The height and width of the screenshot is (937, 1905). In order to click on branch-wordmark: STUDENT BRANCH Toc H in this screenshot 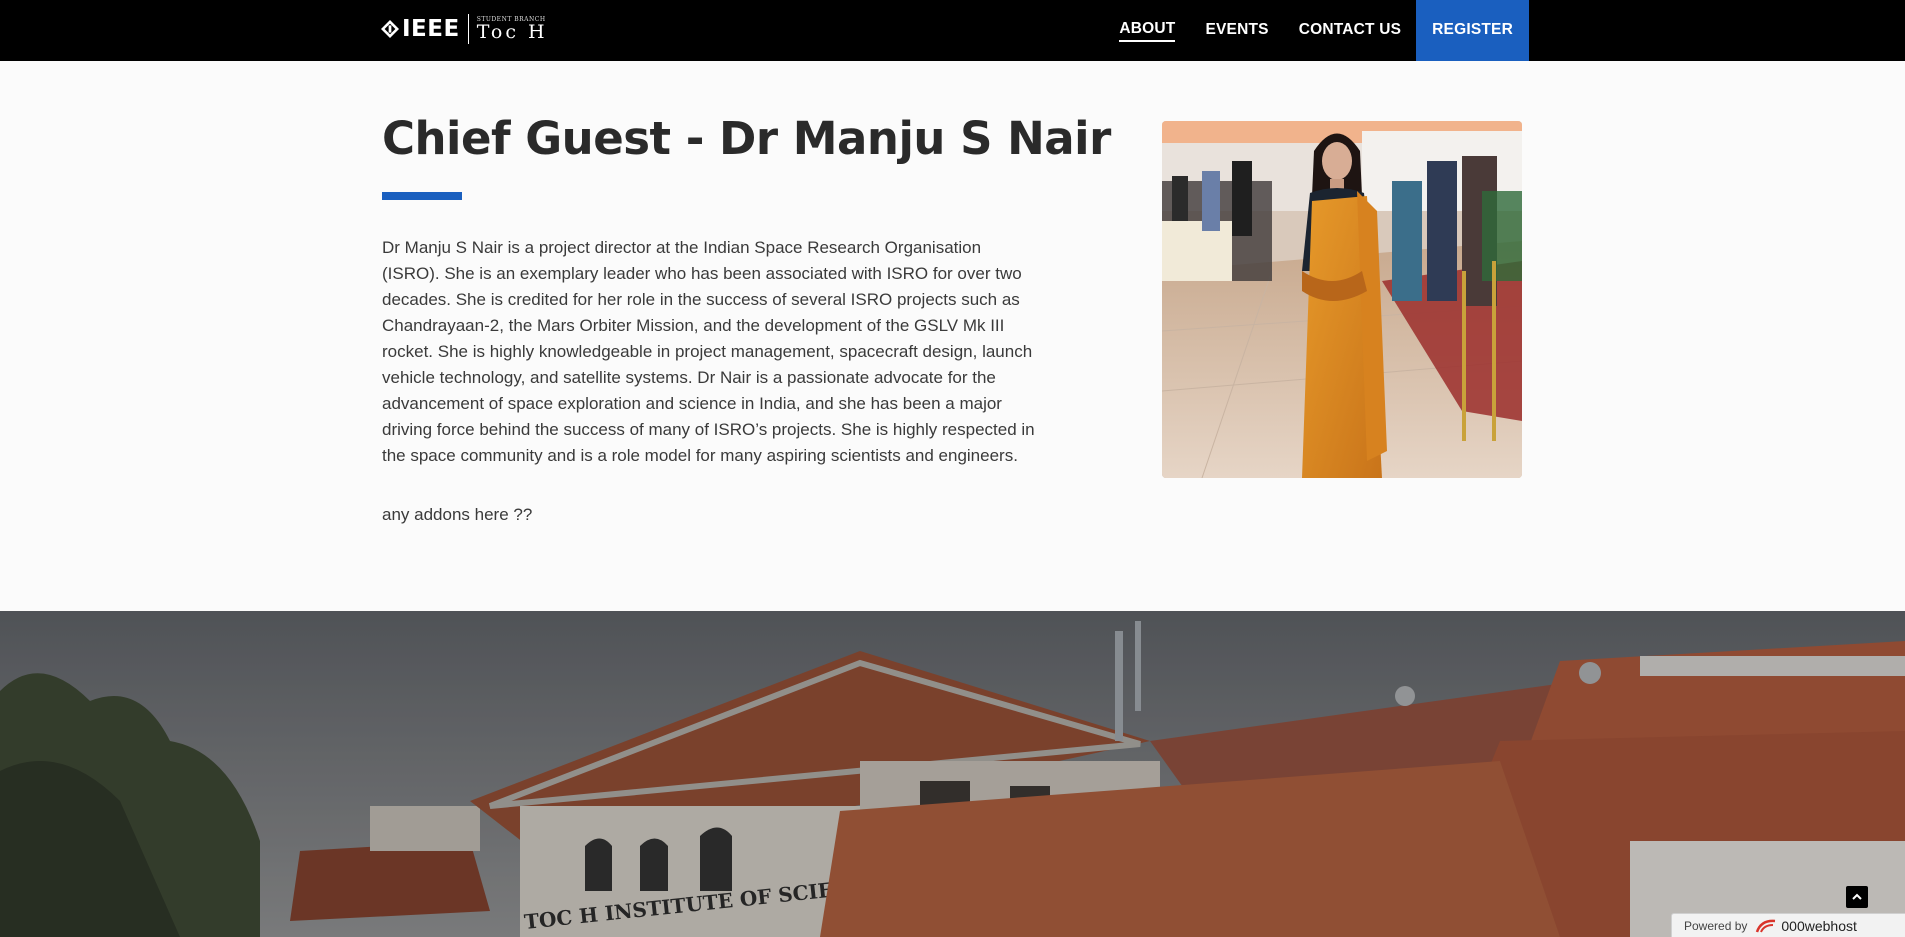, I will do `click(512, 29)`.